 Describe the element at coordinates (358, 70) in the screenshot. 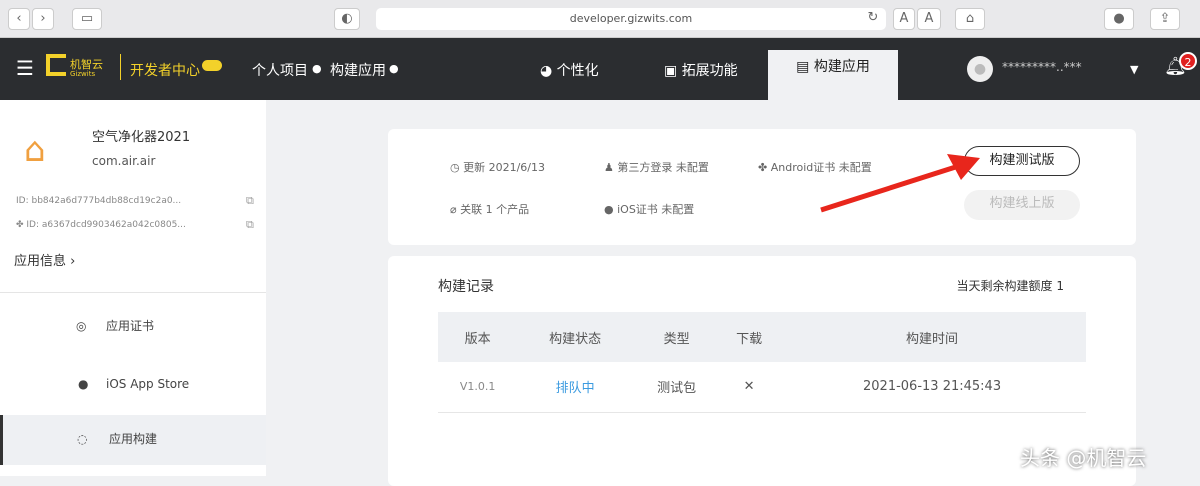

I see `breadcrumb-build: 构建应用` at that location.